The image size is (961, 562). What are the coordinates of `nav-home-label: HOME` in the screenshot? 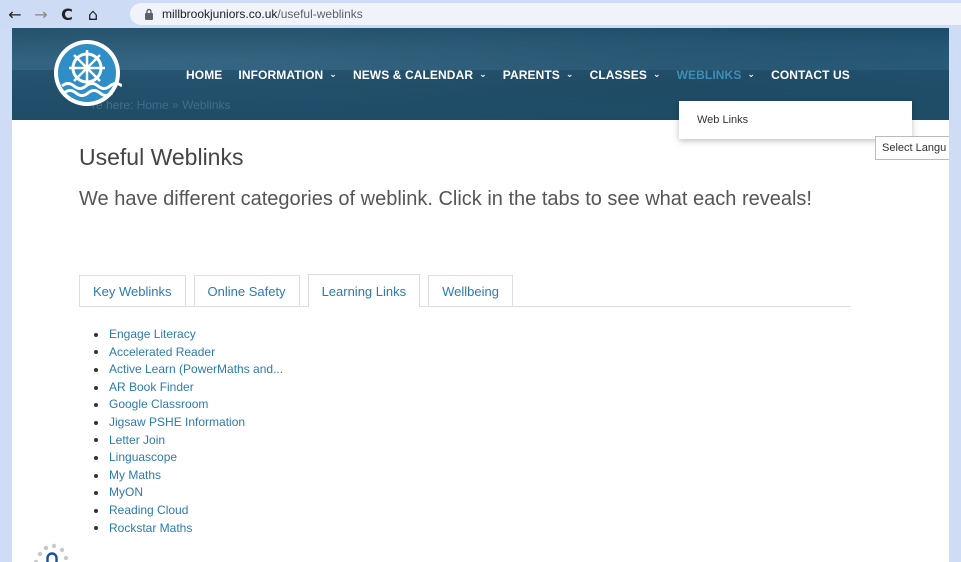 It's located at (204, 75).